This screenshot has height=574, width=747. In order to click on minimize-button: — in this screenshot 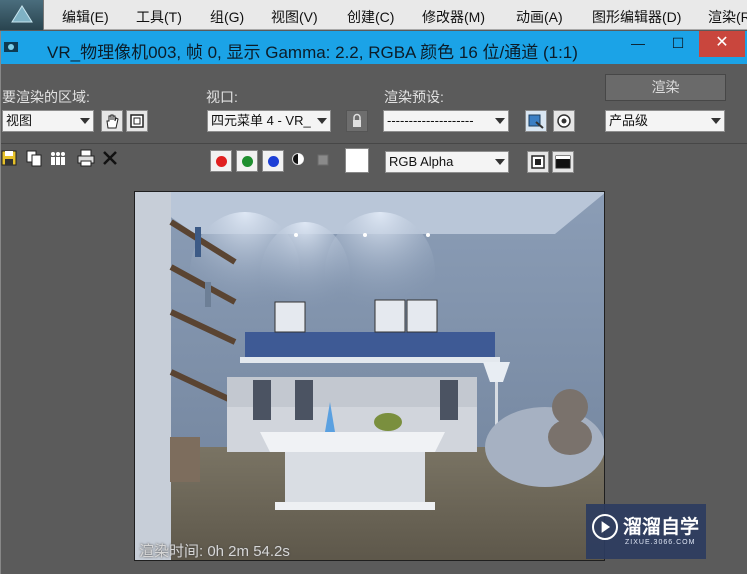, I will do `click(638, 44)`.